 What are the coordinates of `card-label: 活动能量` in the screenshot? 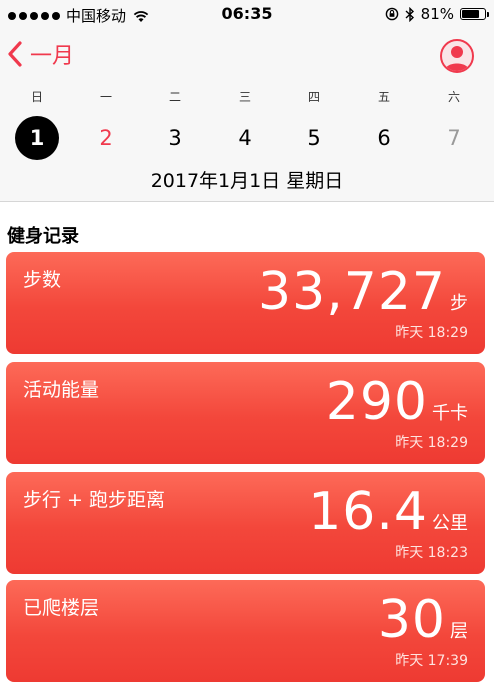 It's located at (61, 390).